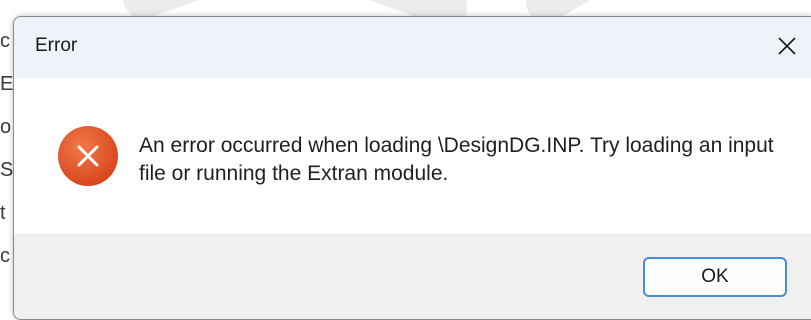  I want to click on background-glyph: o, so click(6, 127).